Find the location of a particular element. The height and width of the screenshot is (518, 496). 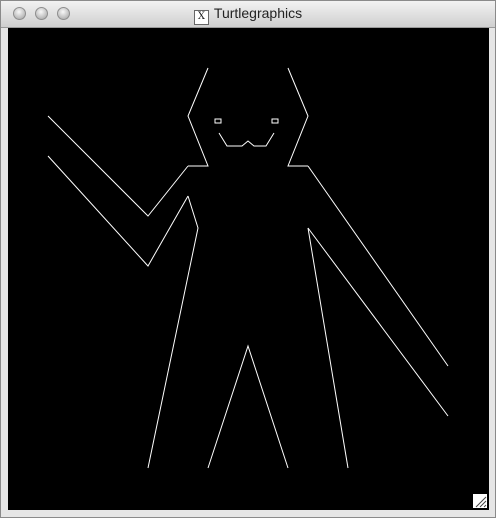

resize-grip-icon is located at coordinates (481, 502).